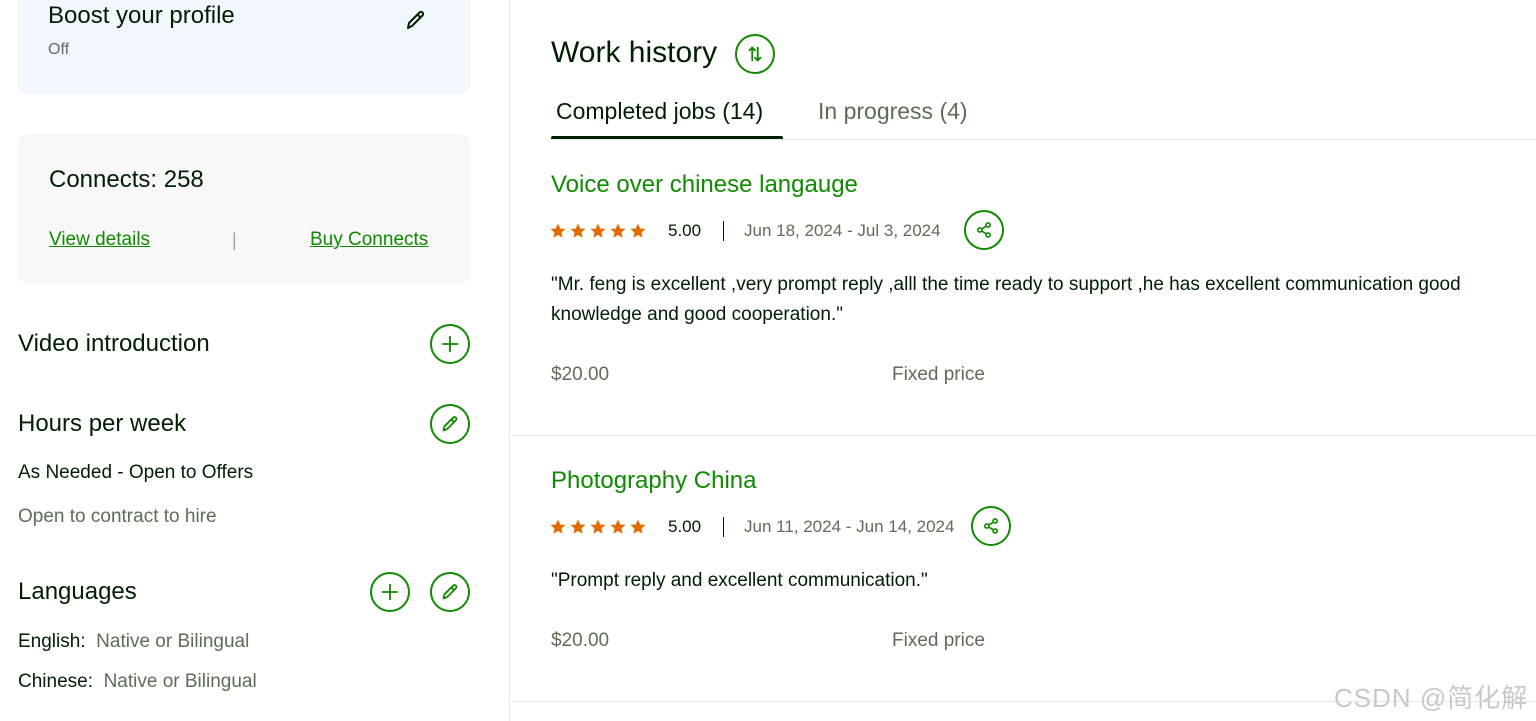 The image size is (1536, 721). What do you see at coordinates (659, 111) in the screenshot?
I see `tab-completed-jobs: Completed jobs (14)` at bounding box center [659, 111].